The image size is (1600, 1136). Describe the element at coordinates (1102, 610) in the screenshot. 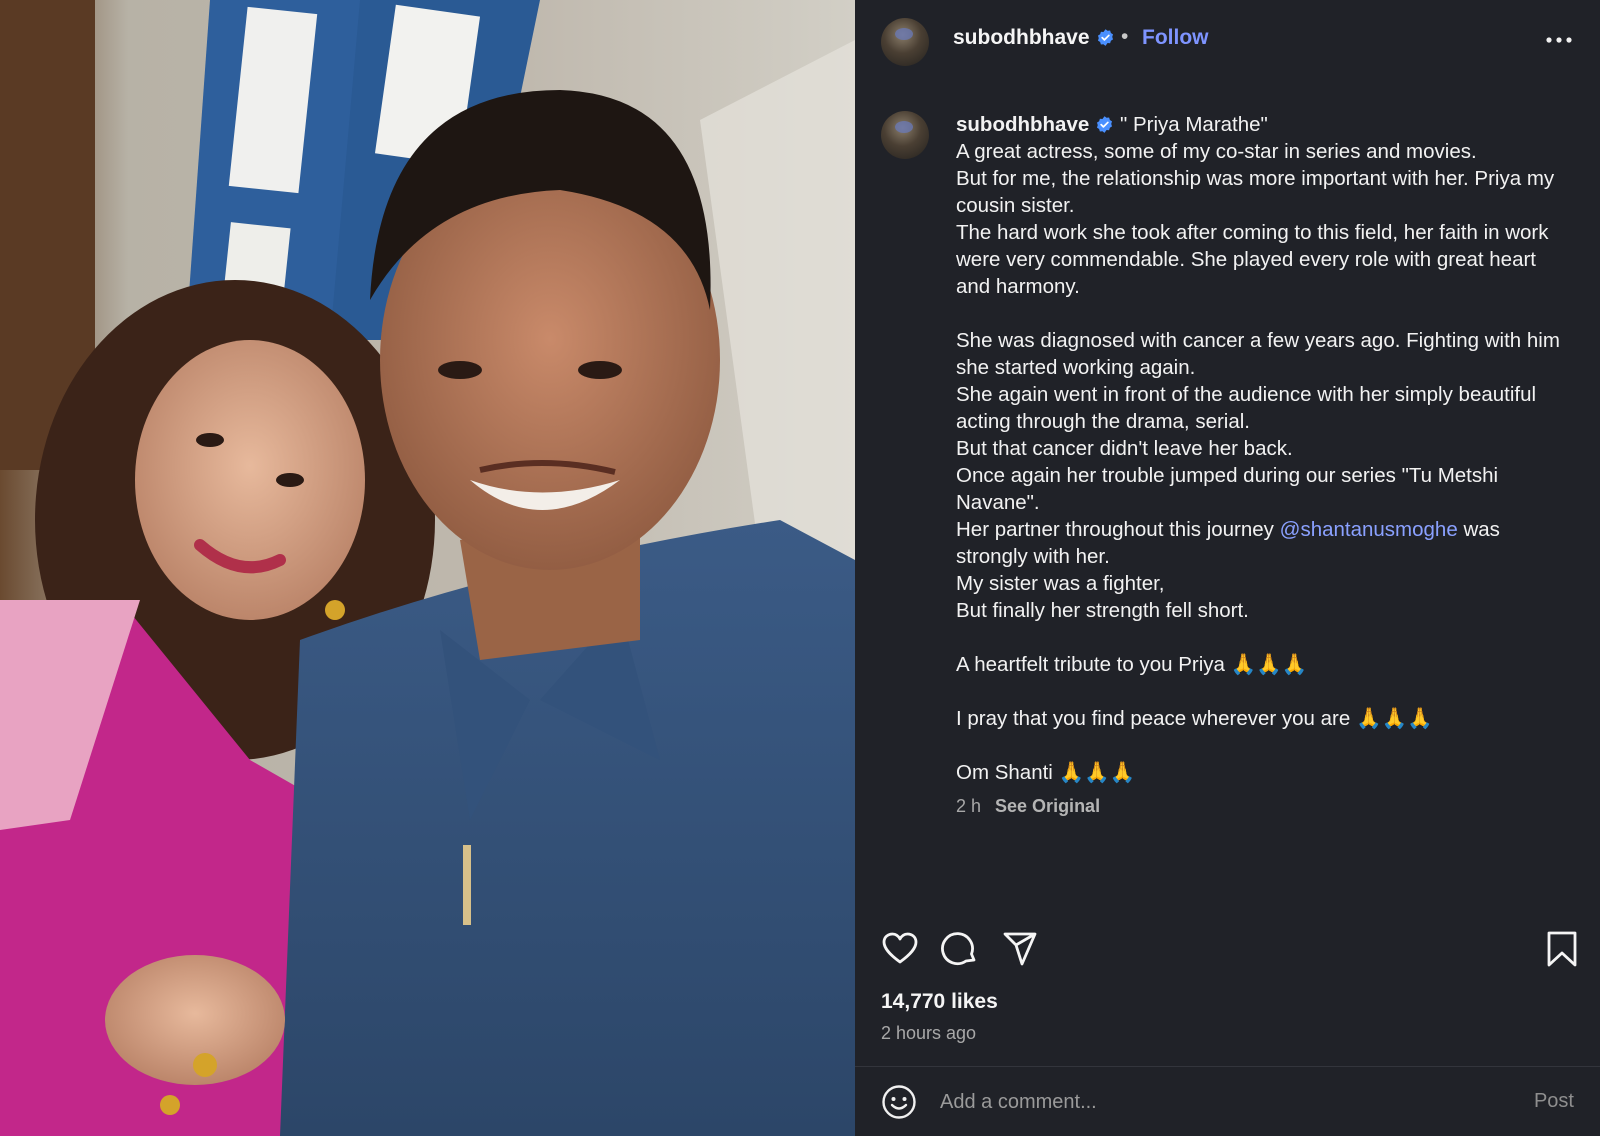

I see `caption-line: But finally her strength fell short.` at that location.